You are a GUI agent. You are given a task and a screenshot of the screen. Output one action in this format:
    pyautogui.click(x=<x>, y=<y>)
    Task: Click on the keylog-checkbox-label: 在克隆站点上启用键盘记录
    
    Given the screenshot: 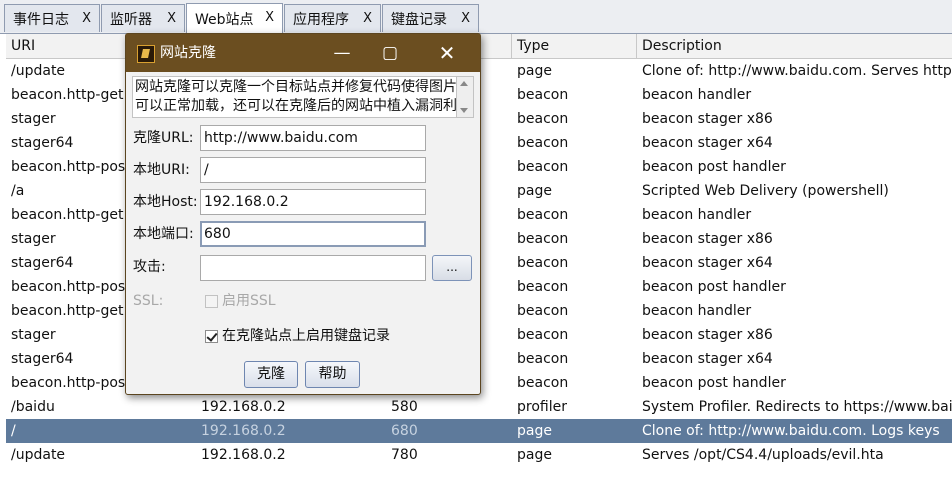 What is the action you would take?
    pyautogui.click(x=306, y=336)
    